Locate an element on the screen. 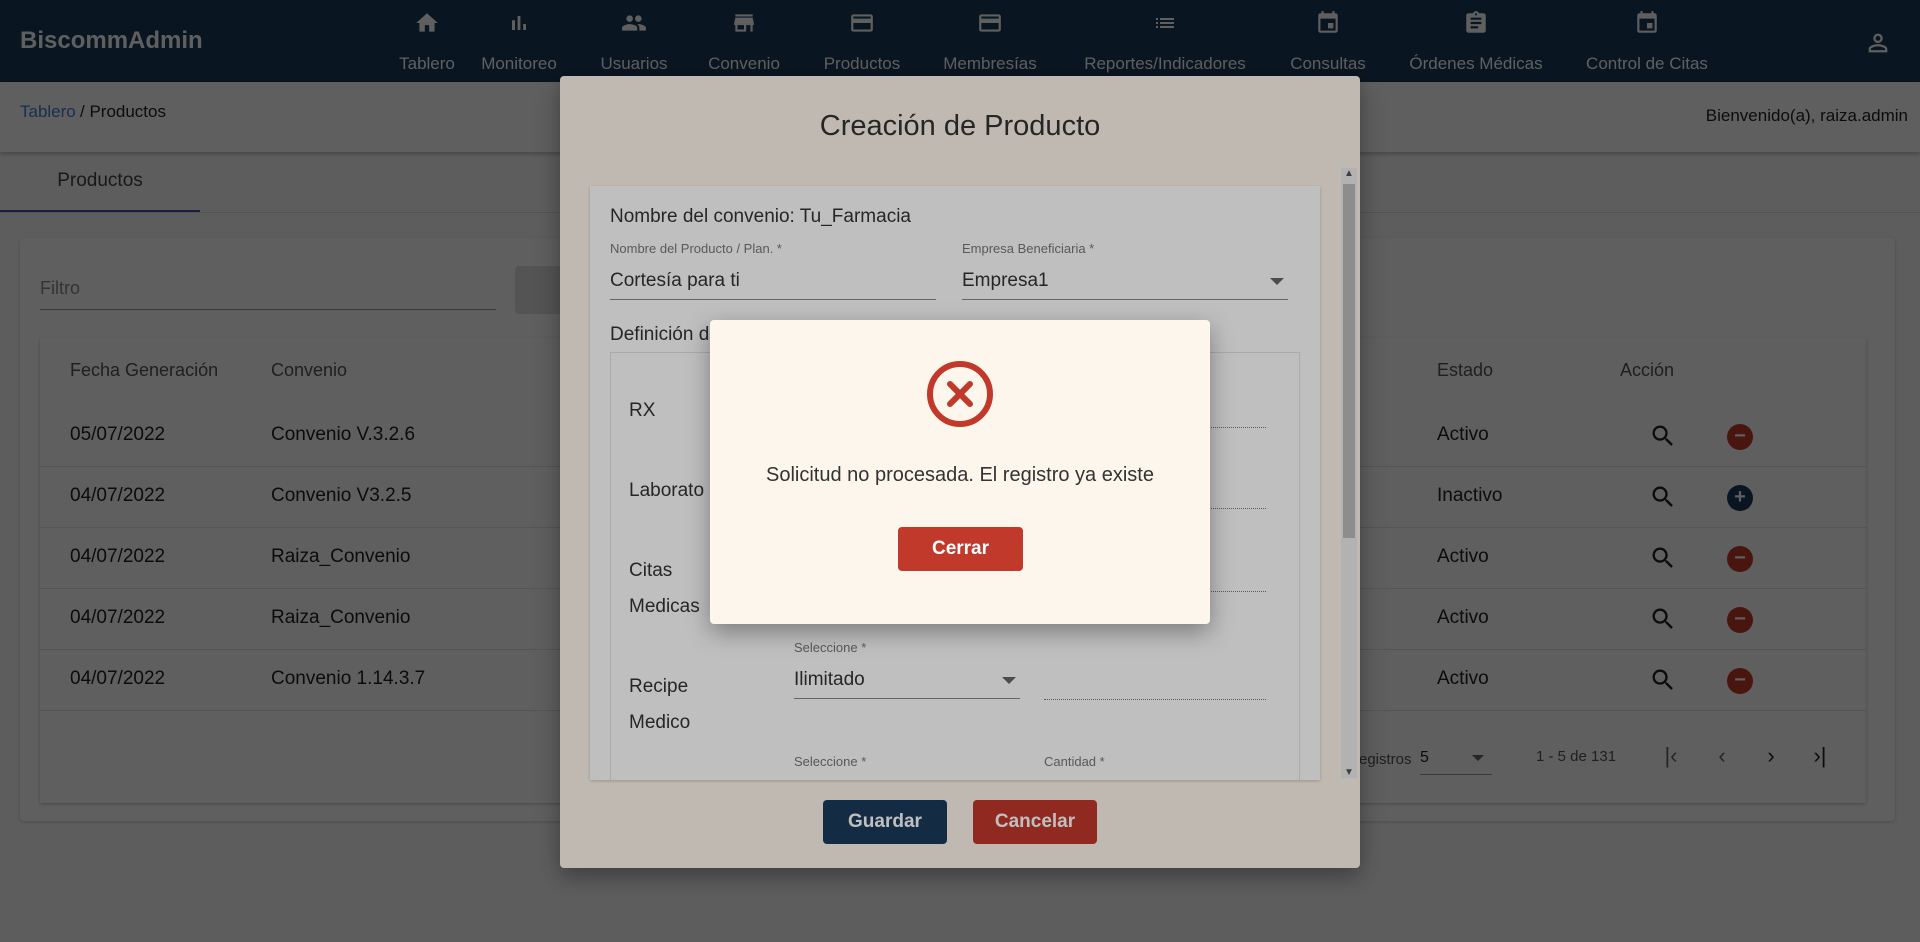  close-button: Cerrar is located at coordinates (960, 549).